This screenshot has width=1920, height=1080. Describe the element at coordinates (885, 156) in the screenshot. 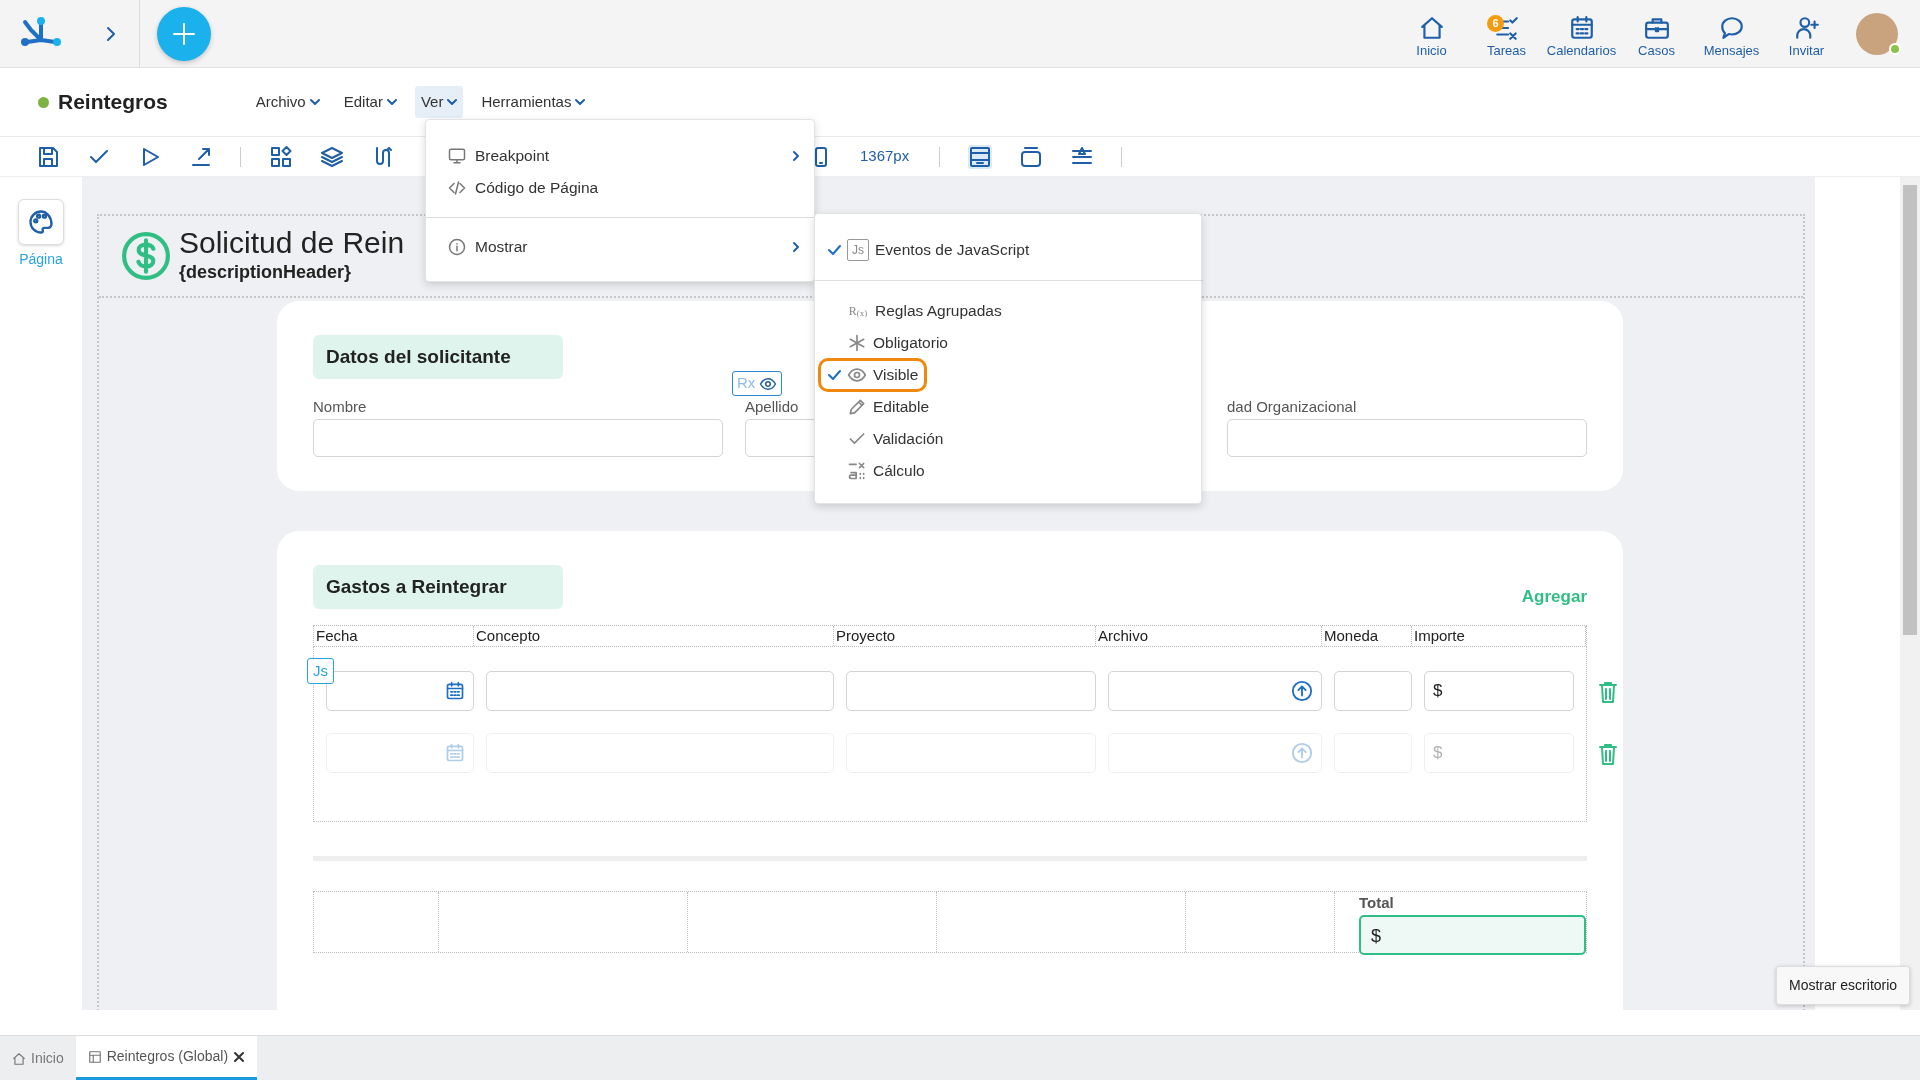

I see `width-reading: 1367px` at that location.